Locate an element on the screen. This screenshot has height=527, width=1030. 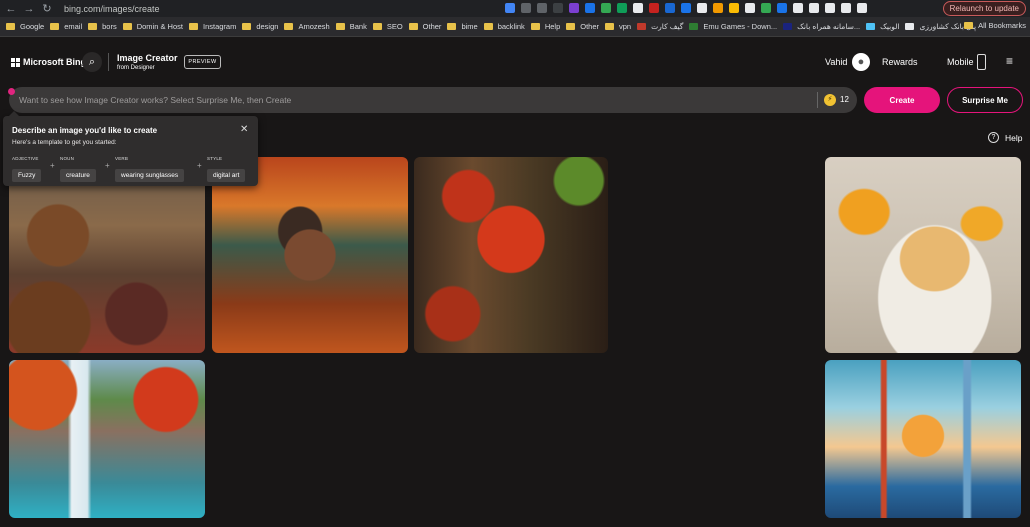
image-tile-autumn-cabin is located at coordinates (310, 255).